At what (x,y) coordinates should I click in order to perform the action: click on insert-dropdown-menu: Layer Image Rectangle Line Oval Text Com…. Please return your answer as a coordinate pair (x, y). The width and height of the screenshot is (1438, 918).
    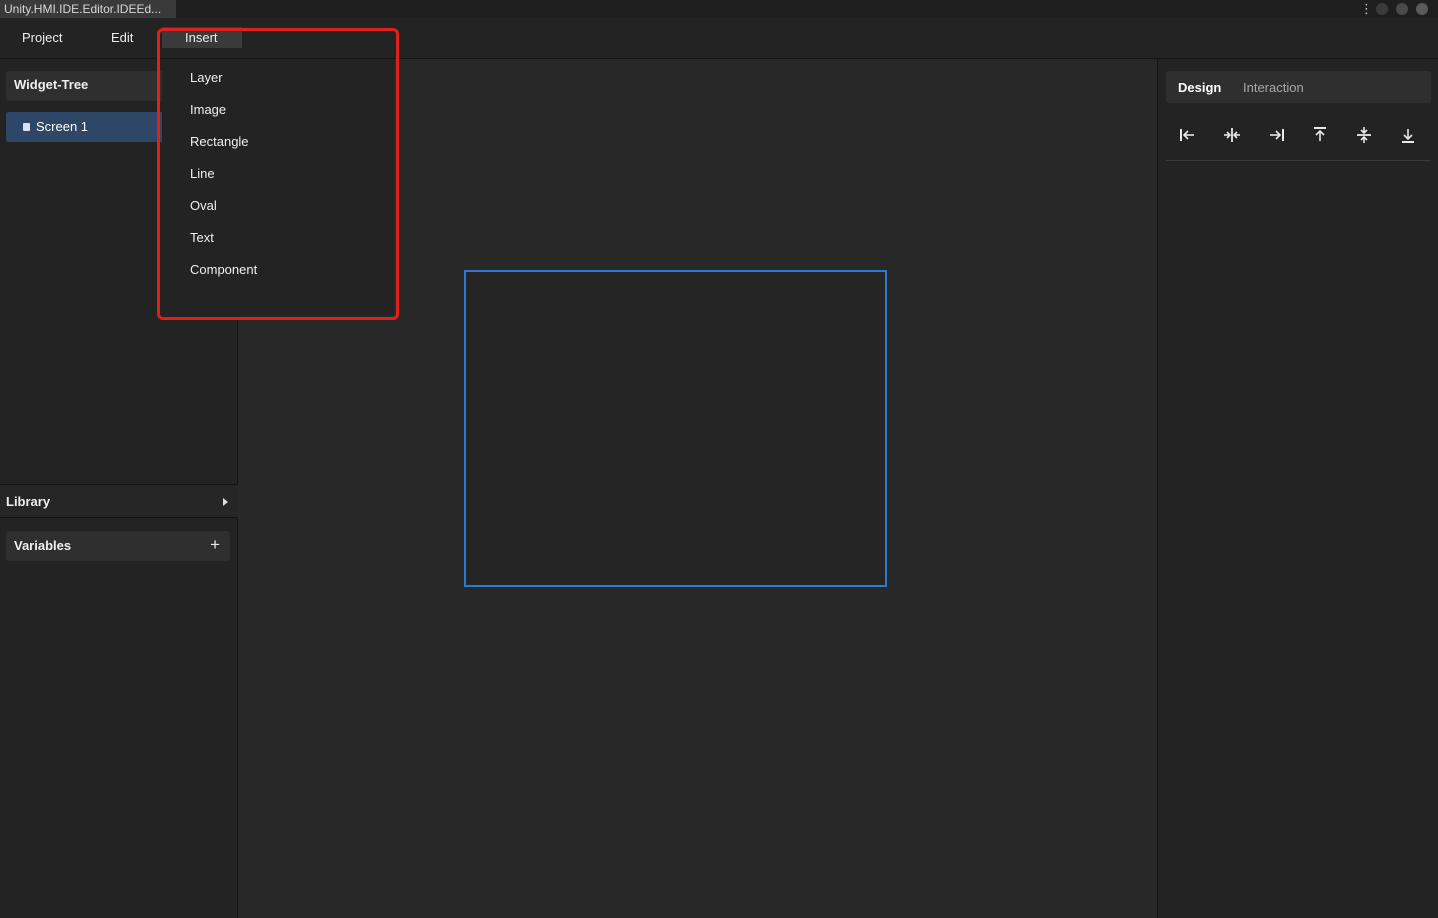
    Looking at the image, I should click on (278, 187).